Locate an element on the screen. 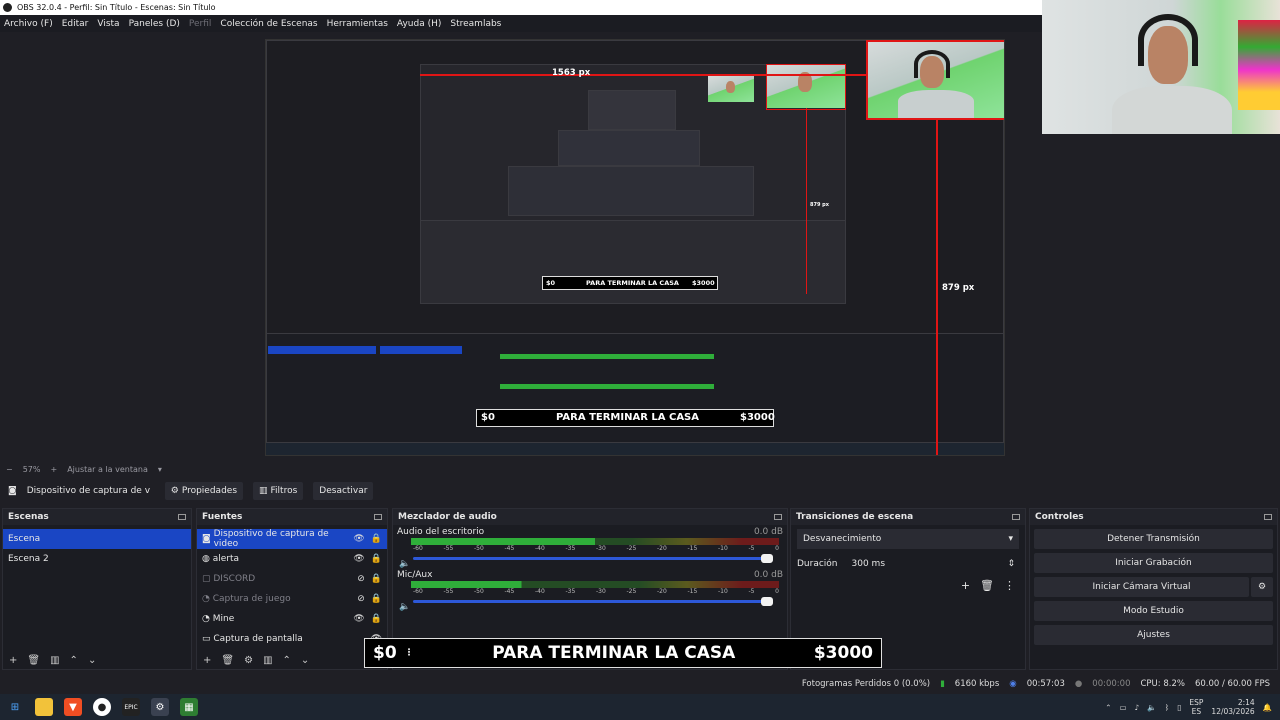  volume-icon: 🔈 is located at coordinates (1151, 707).